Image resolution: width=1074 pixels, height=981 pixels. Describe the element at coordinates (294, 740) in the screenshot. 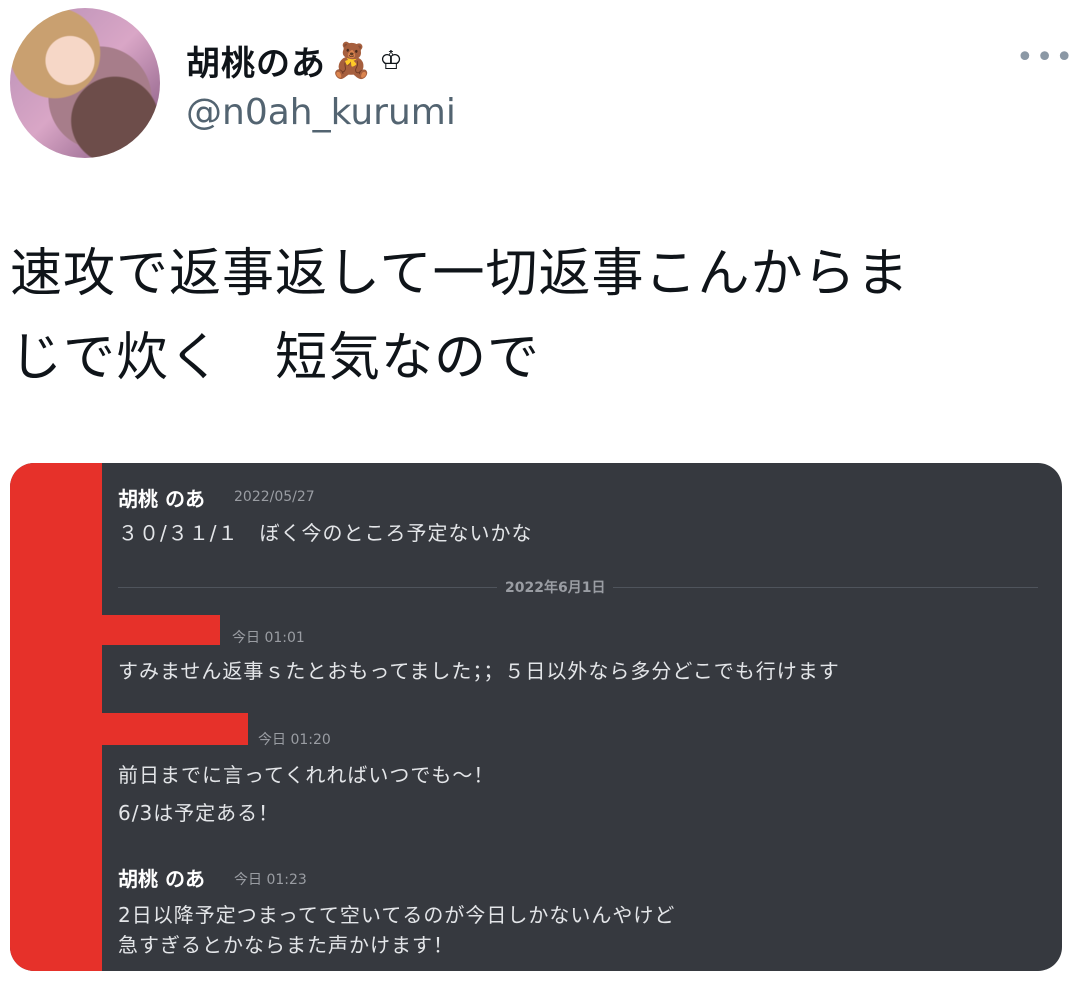

I see `chat-timestamp-3: 今日 01:20` at that location.